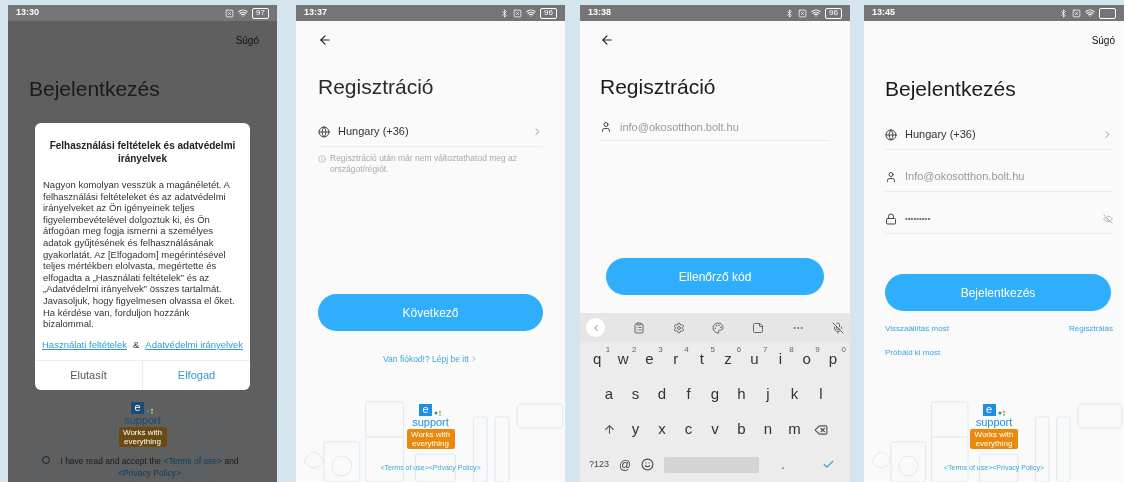 This screenshot has width=1124, height=482. I want to click on keyboard-key: z 6, so click(728, 359).